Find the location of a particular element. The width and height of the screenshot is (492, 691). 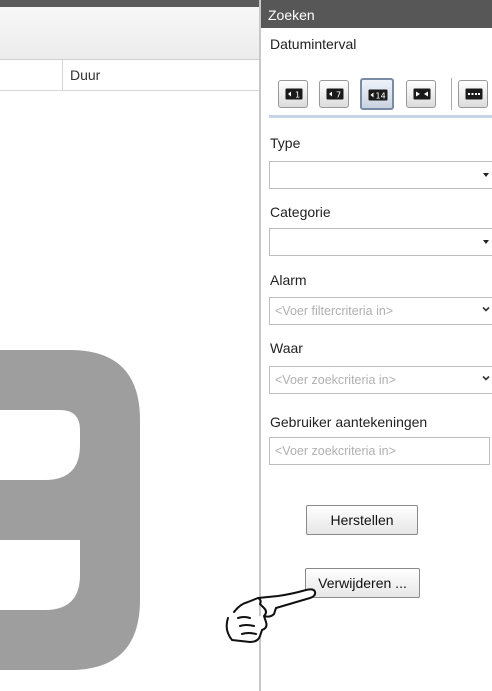

svg-text: 7 is located at coordinates (338, 95).